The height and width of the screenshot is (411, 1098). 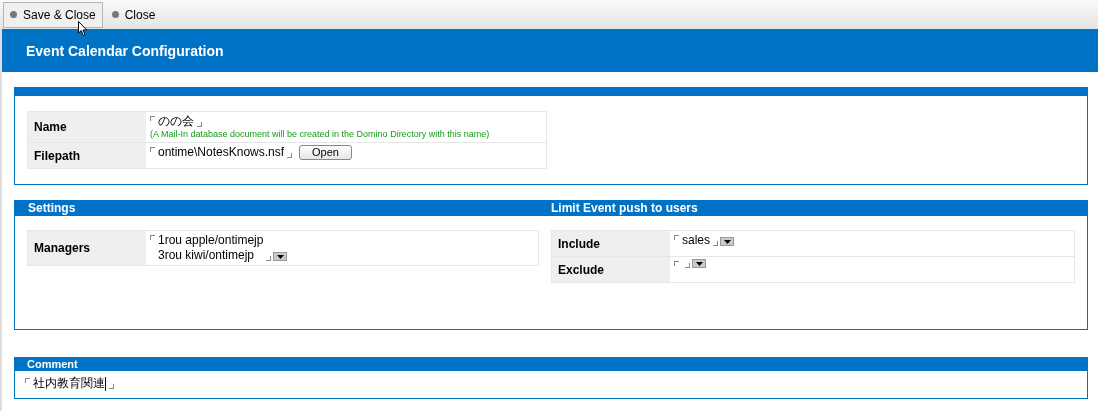 What do you see at coordinates (611, 243) in the screenshot?
I see `field-label: Include` at bounding box center [611, 243].